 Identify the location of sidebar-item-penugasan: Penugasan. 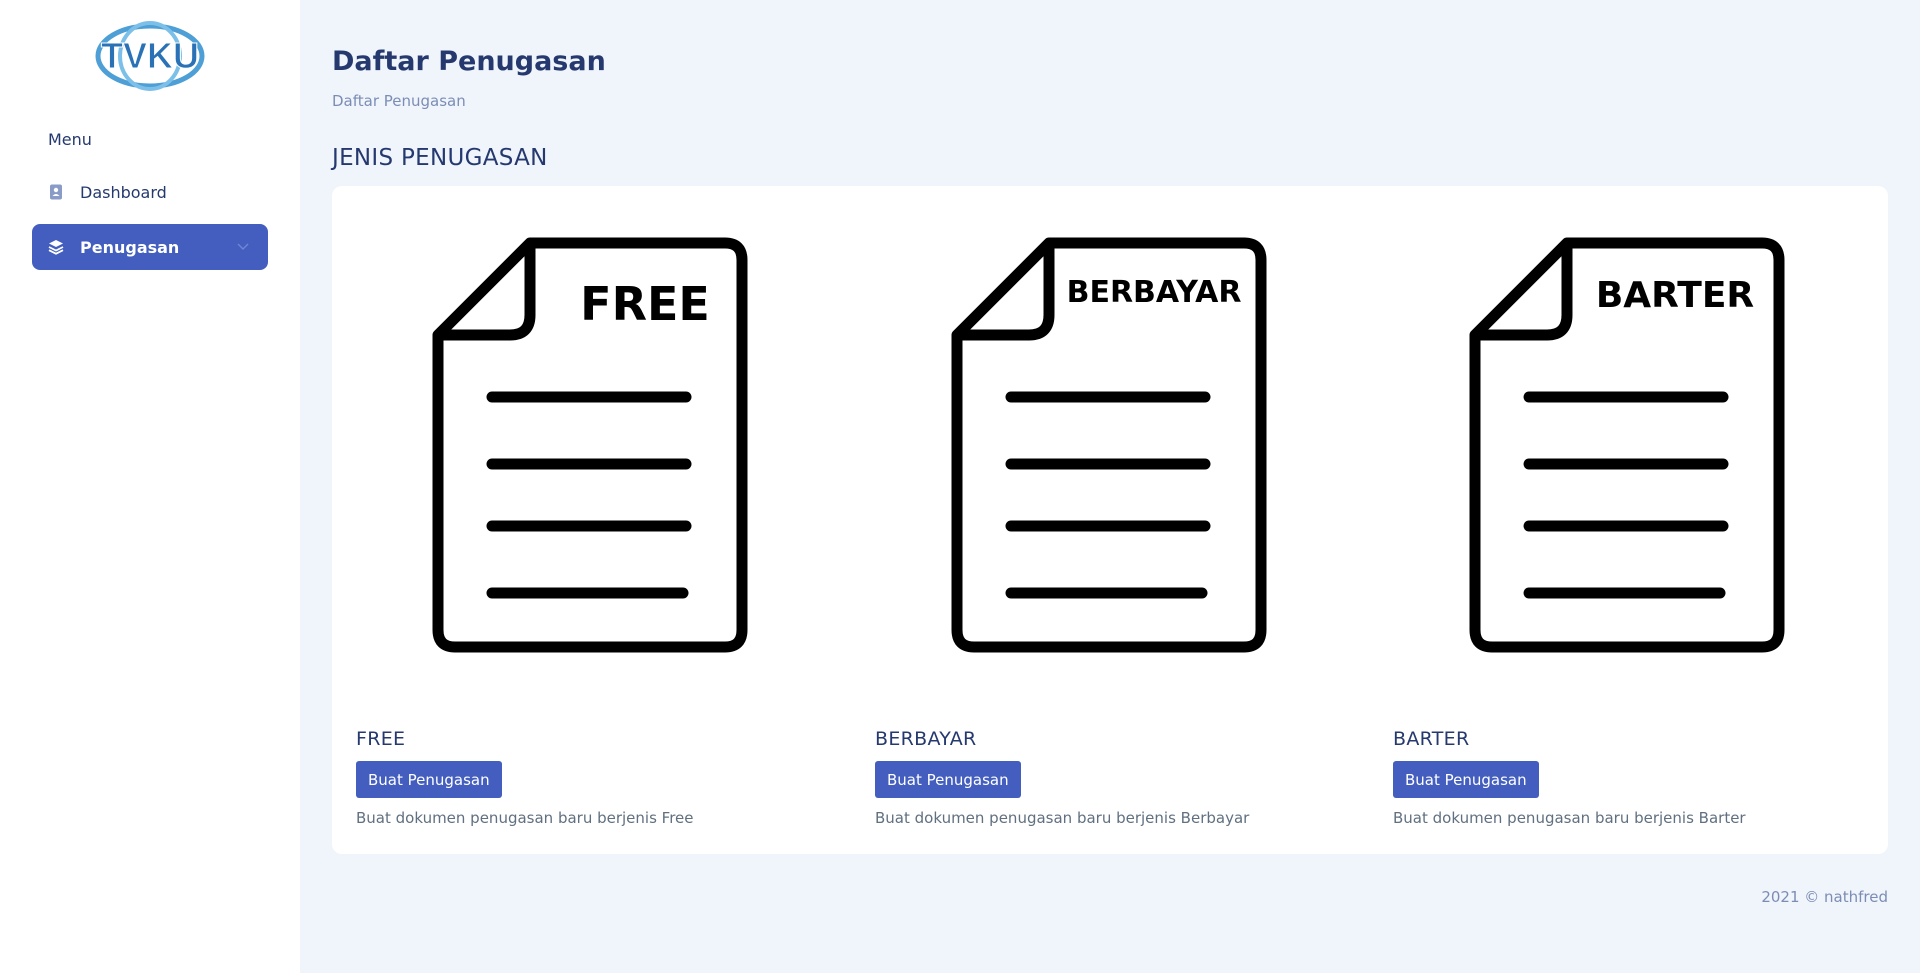
(150, 247).